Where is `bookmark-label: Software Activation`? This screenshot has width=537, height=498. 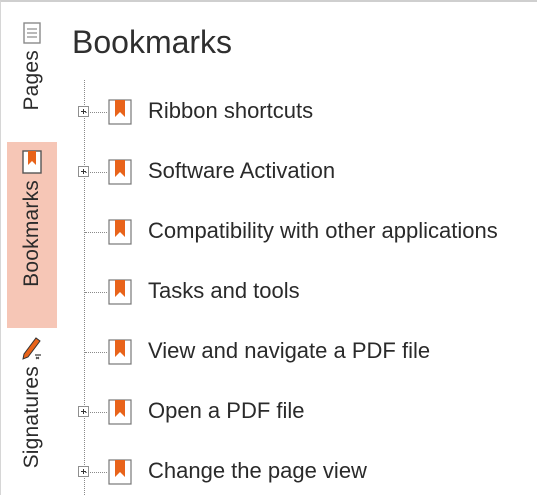
bookmark-label: Software Activation is located at coordinates (242, 170).